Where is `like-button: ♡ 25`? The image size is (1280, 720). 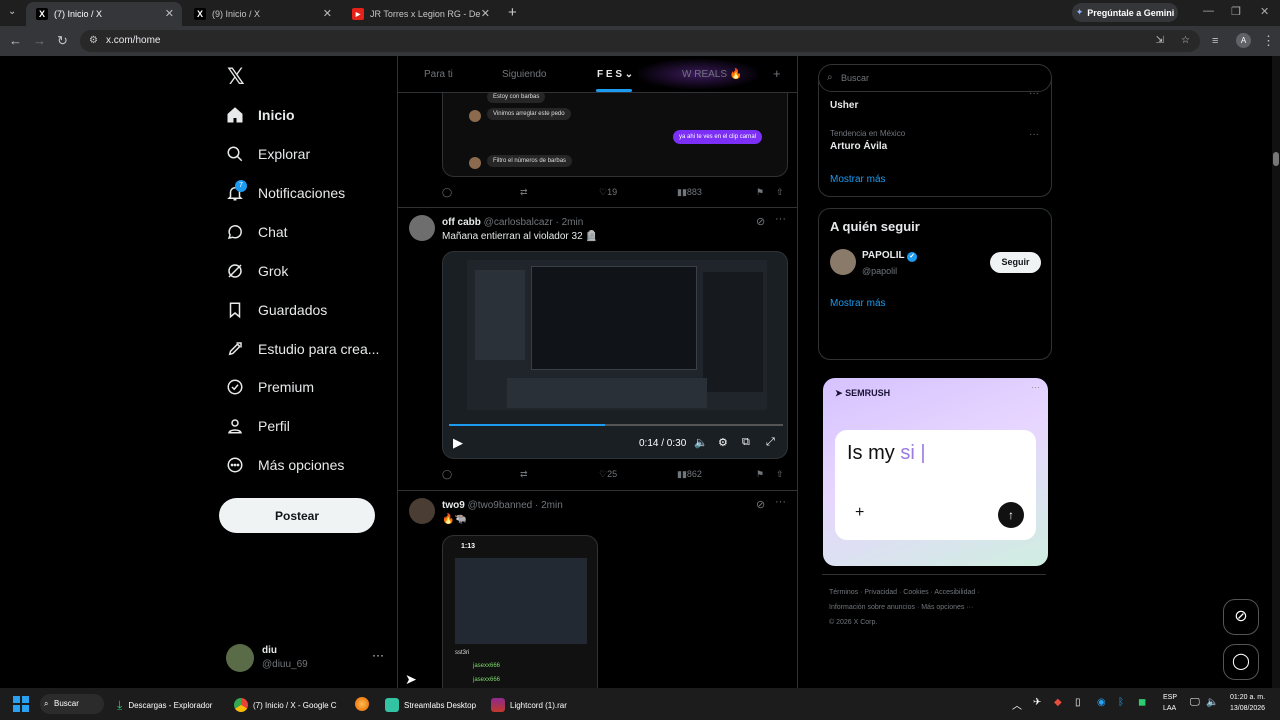 like-button: ♡ 25 is located at coordinates (608, 474).